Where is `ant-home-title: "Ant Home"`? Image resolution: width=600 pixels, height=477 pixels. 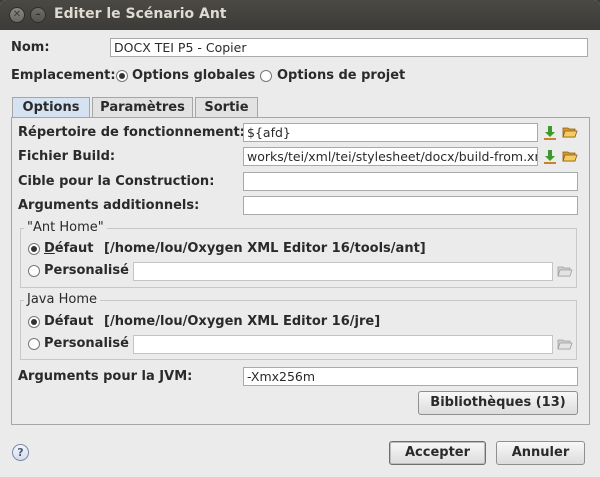
ant-home-title: "Ant Home" is located at coordinates (65, 227).